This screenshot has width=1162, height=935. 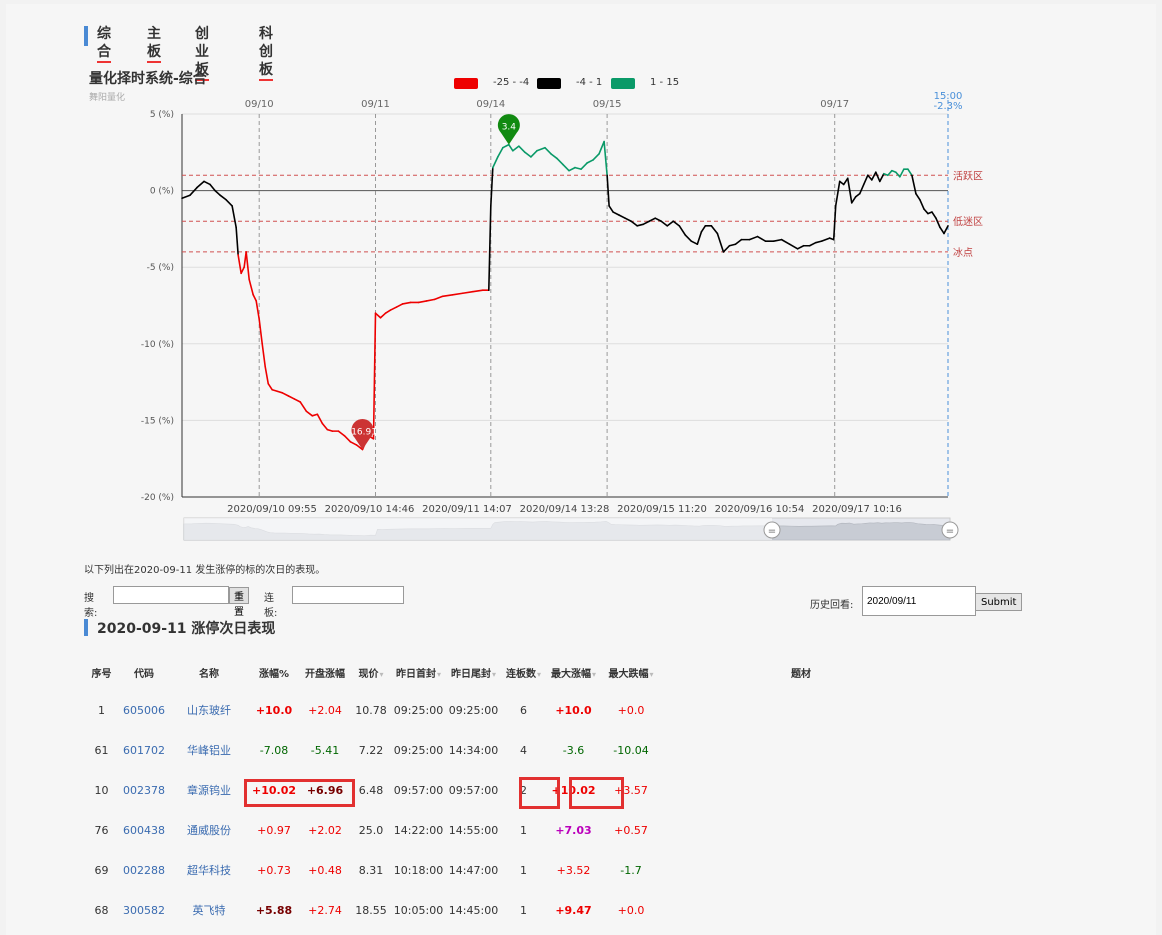 What do you see at coordinates (631, 870) in the screenshot?
I see `cell-min-change: -1.7` at bounding box center [631, 870].